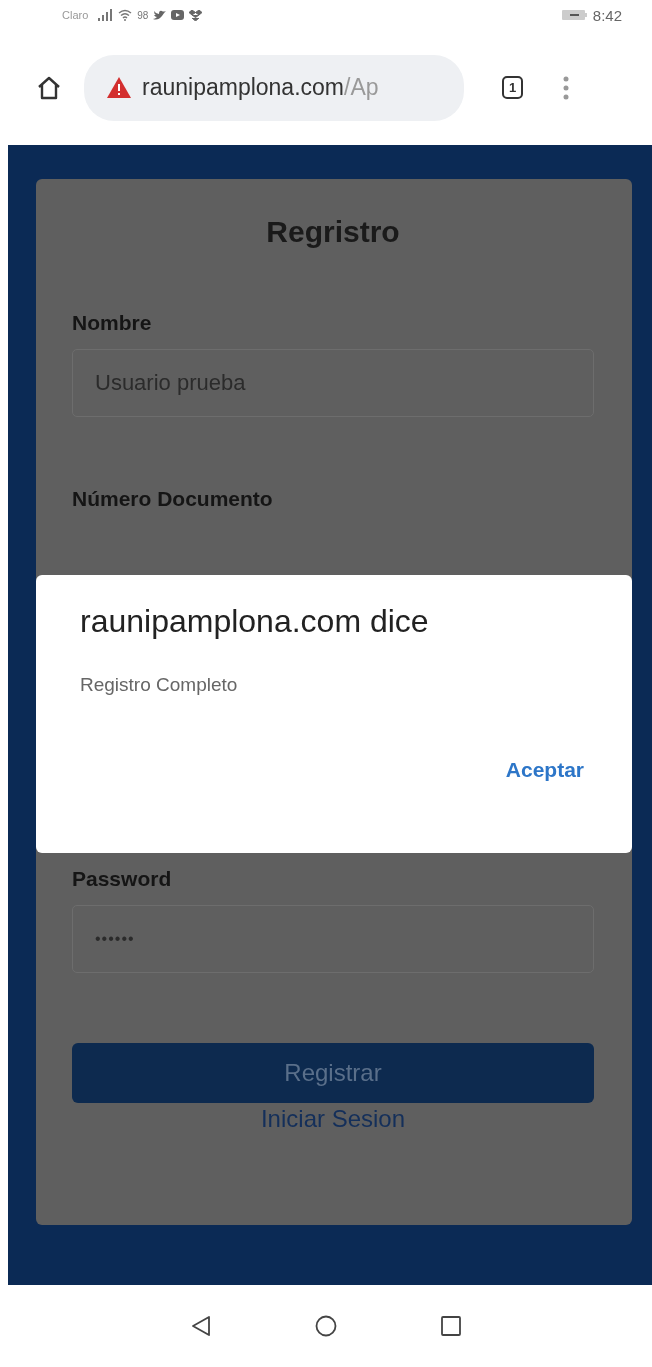 This screenshot has width=652, height=1367. I want to click on dialog-message: Registro Completo, so click(159, 685).